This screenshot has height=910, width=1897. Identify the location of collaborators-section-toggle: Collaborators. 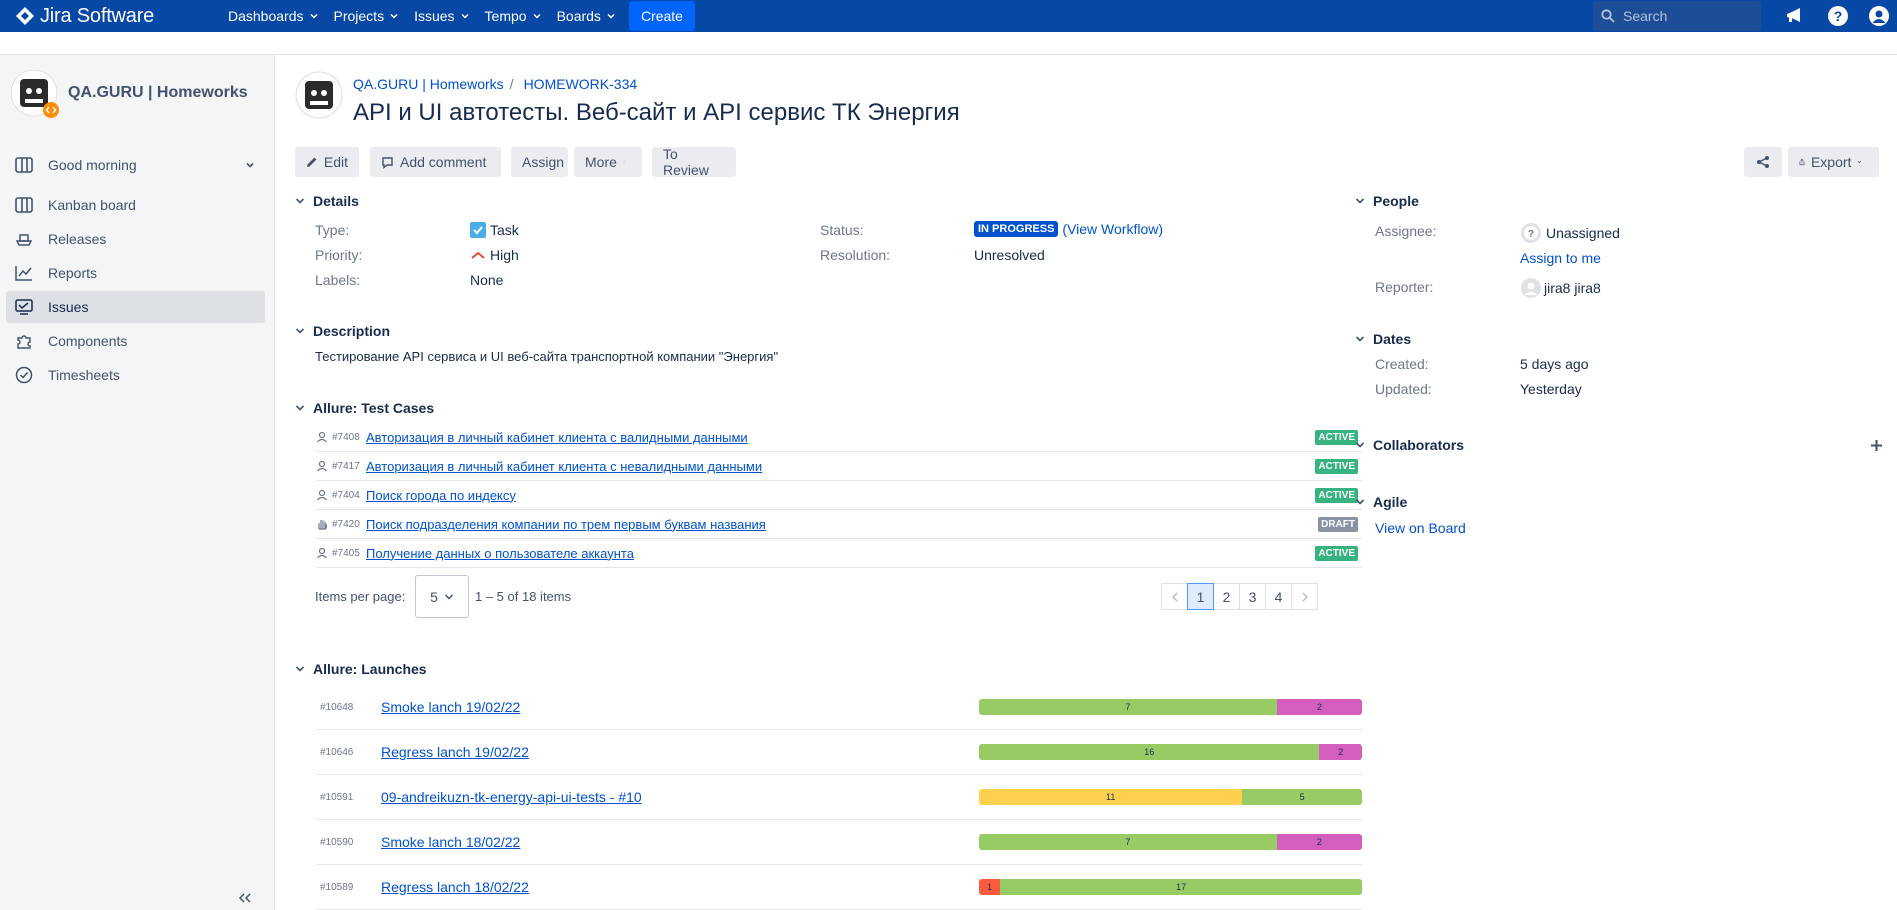
(1409, 445).